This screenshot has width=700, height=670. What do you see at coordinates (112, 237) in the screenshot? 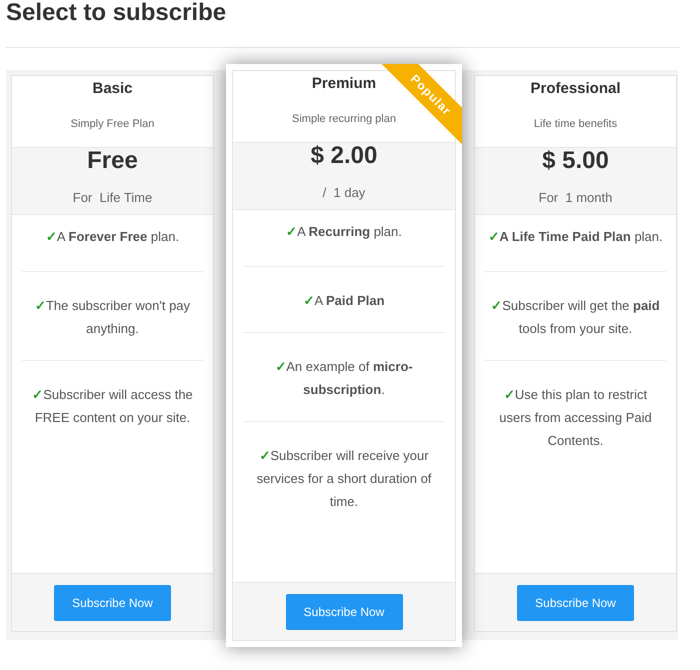
I see `feature-text: ✓A Forever Free plan.` at bounding box center [112, 237].